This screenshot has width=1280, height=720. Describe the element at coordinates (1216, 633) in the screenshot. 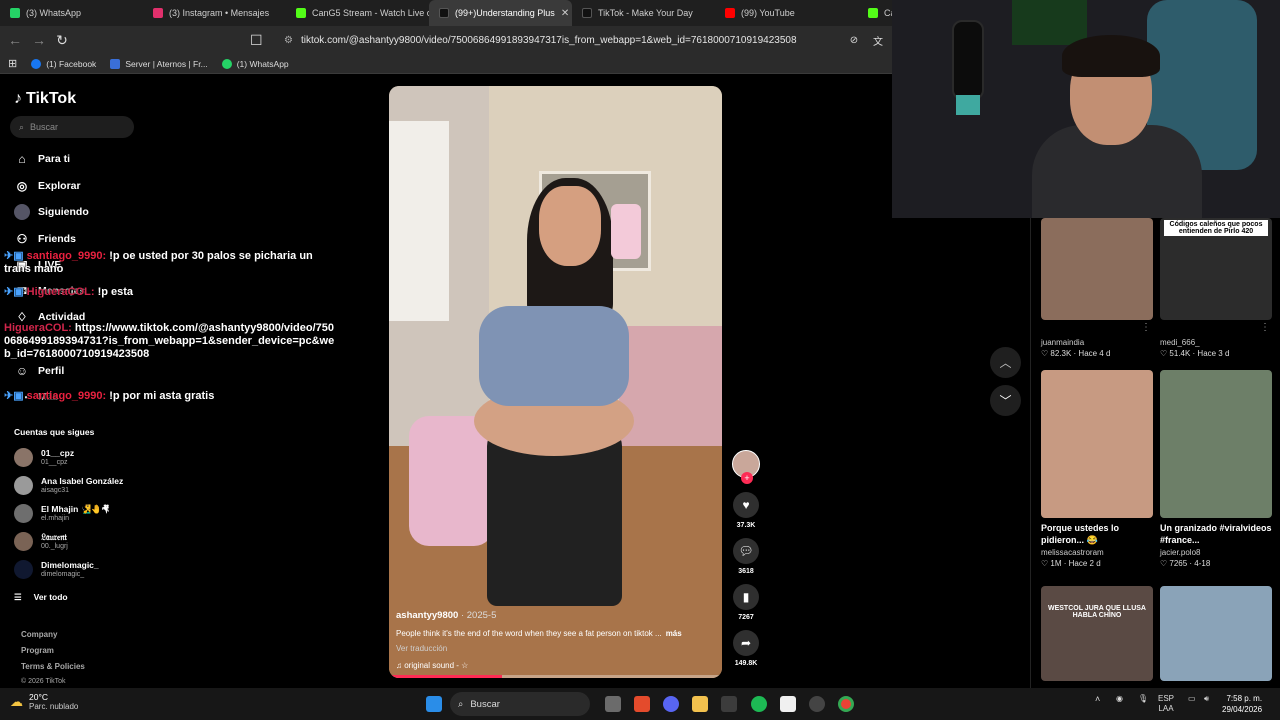

I see `video-card` at that location.